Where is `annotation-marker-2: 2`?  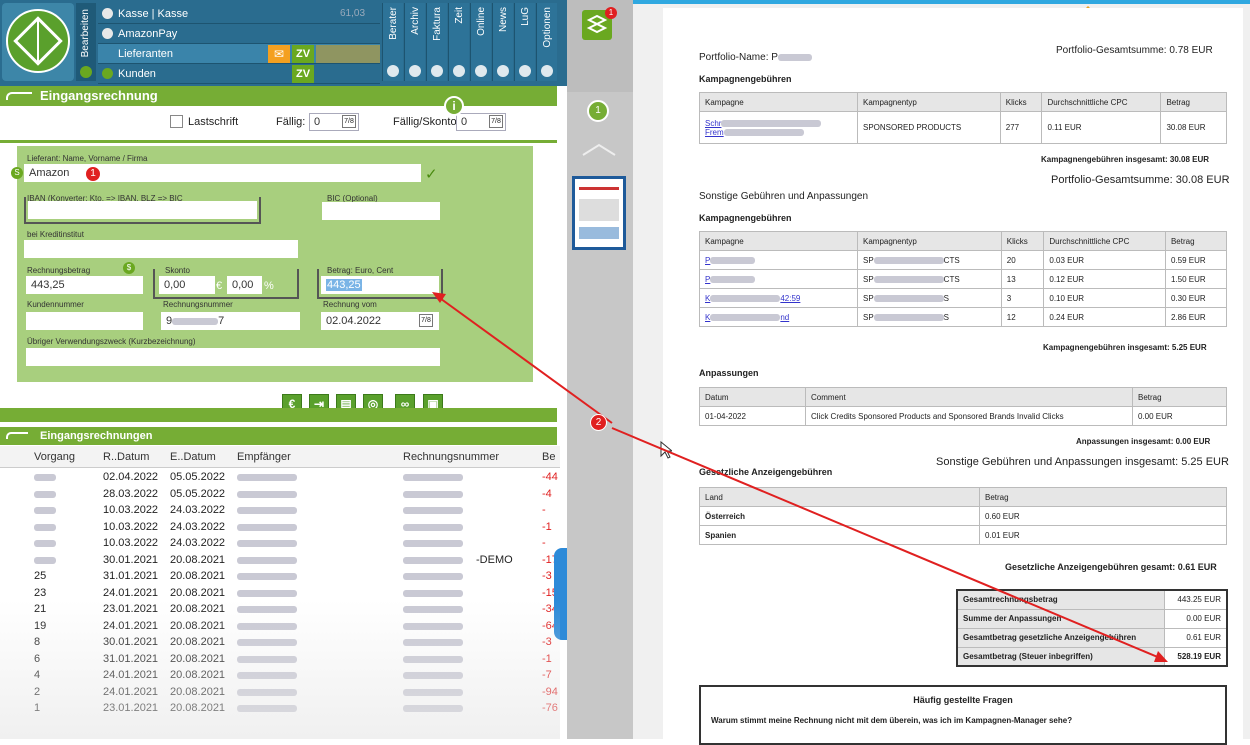
annotation-marker-2: 2 is located at coordinates (598, 422).